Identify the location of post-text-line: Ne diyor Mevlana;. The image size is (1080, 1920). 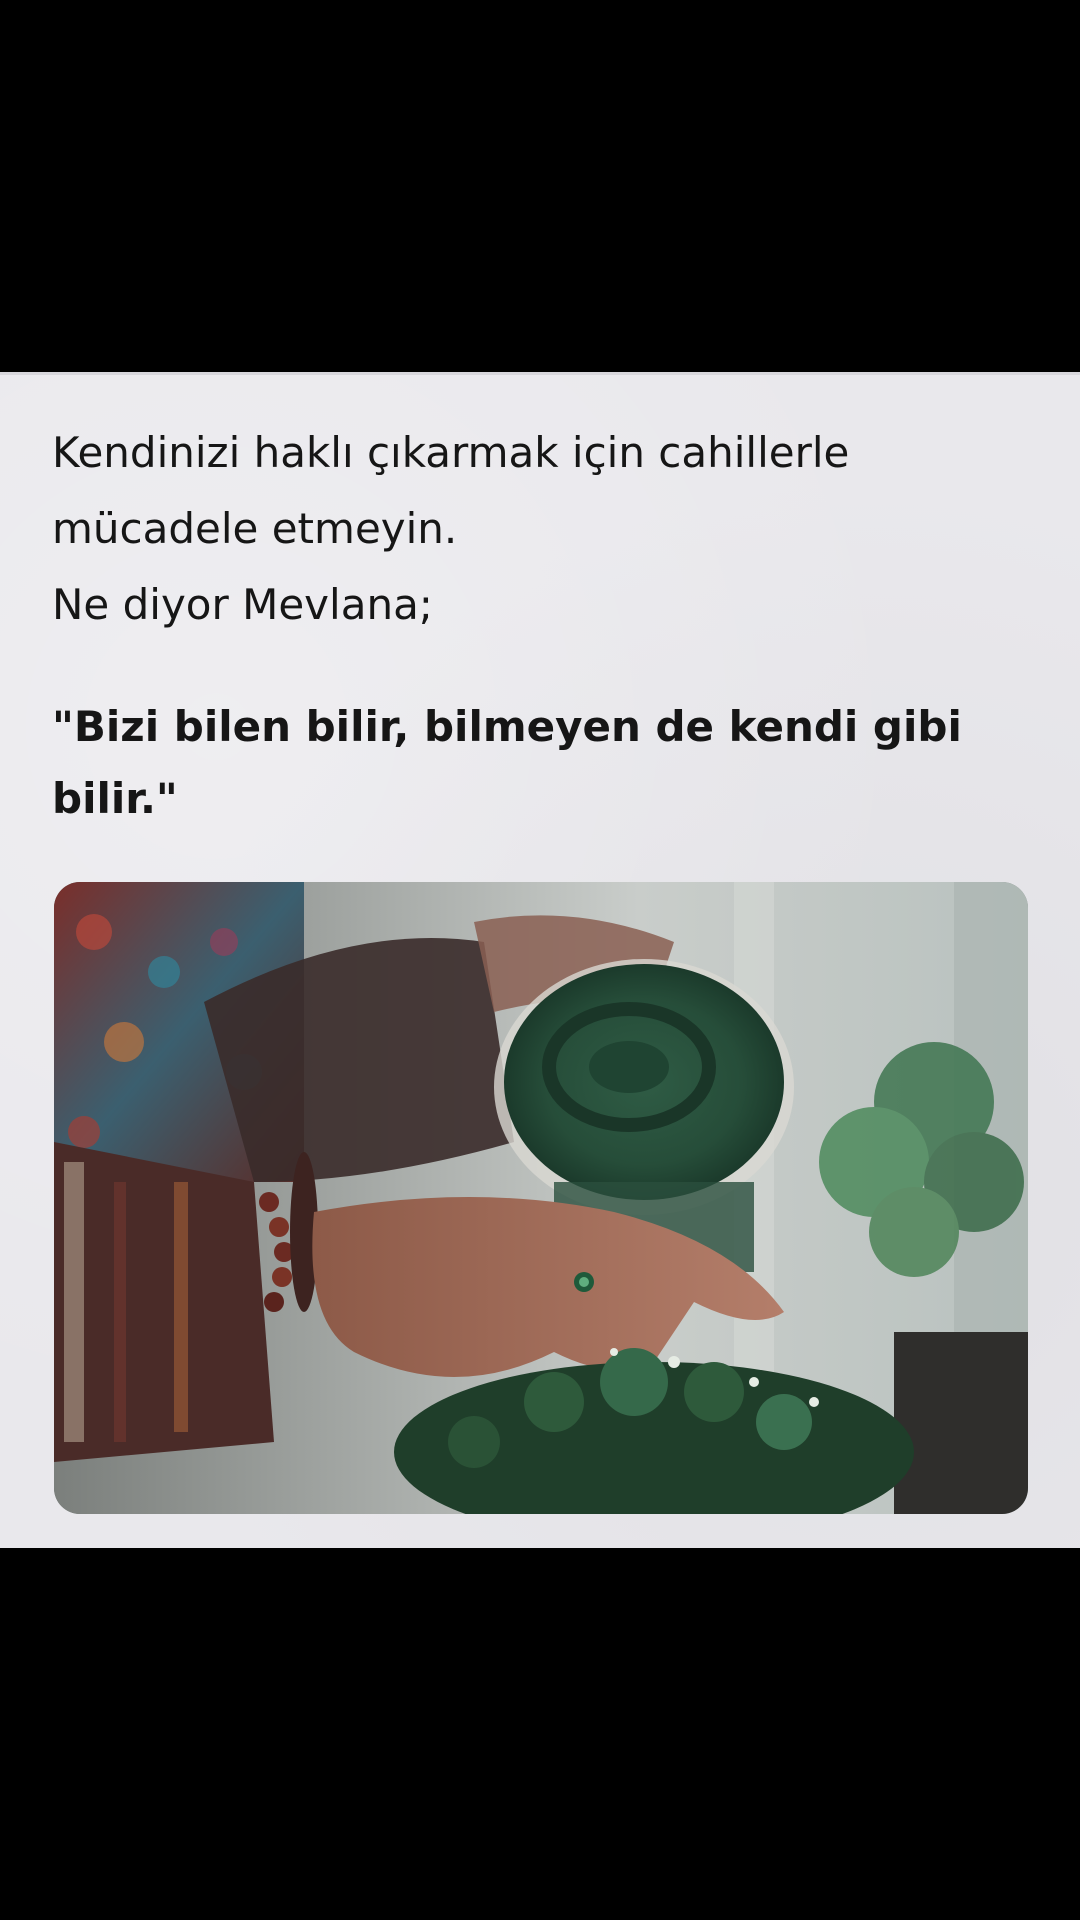
(242, 604).